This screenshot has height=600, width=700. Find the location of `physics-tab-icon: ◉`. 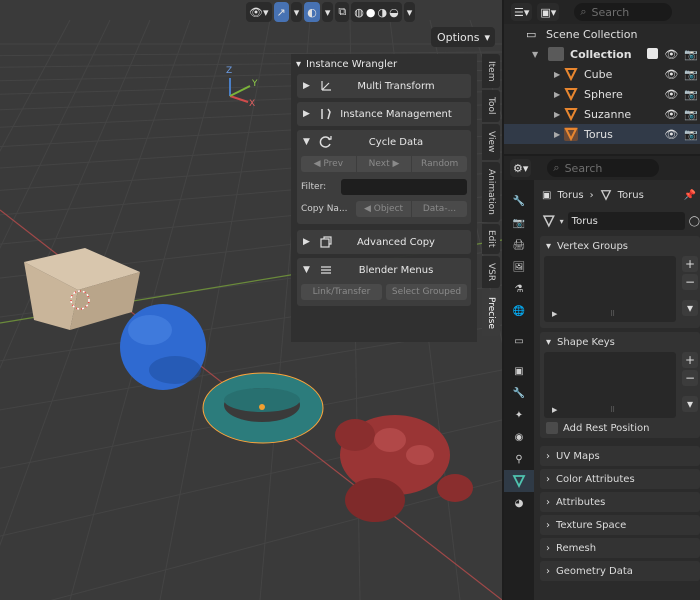

physics-tab-icon: ◉ is located at coordinates (519, 437).